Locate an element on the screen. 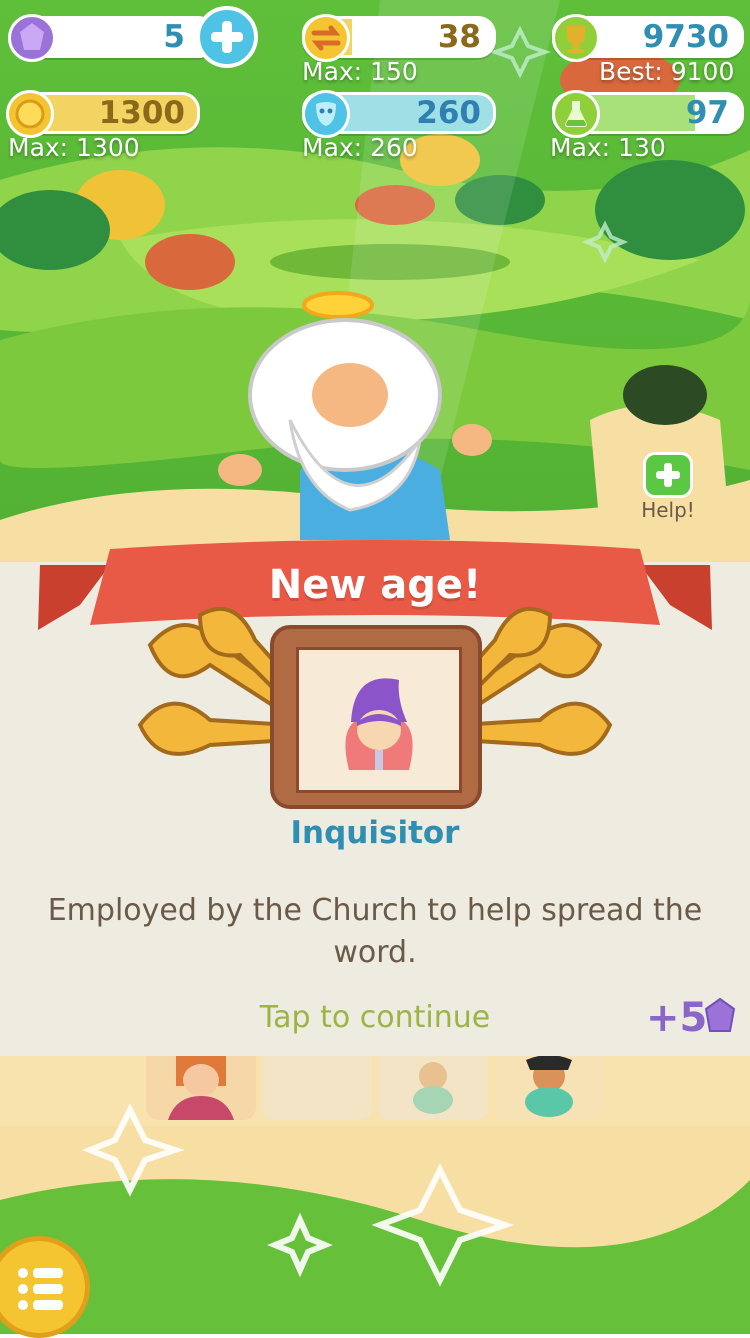 This screenshot has height=1338, width=750. faith-count: 260 is located at coordinates (448, 113).